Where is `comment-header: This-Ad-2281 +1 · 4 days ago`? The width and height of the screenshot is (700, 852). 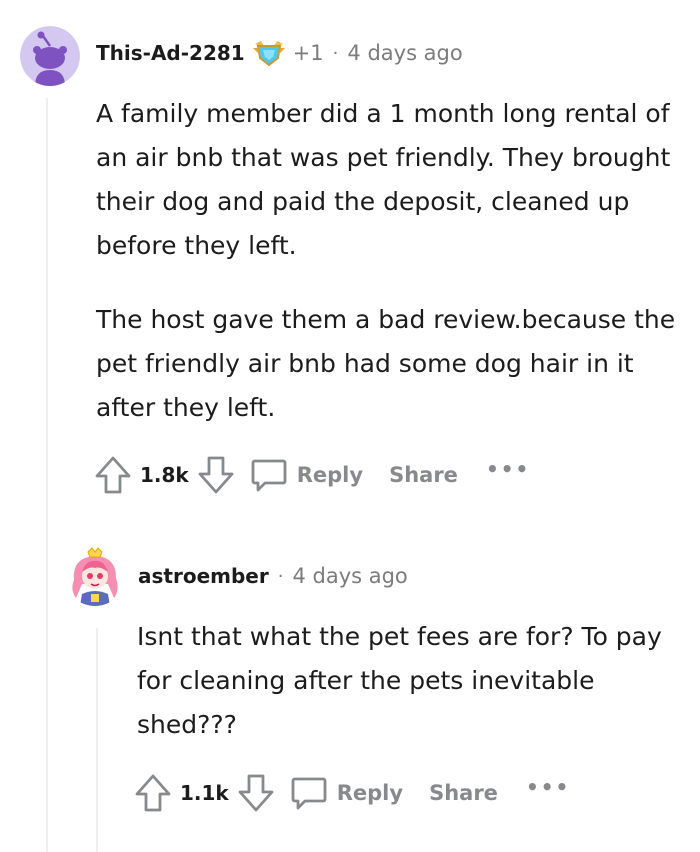 comment-header: This-Ad-2281 +1 · 4 days ago is located at coordinates (279, 53).